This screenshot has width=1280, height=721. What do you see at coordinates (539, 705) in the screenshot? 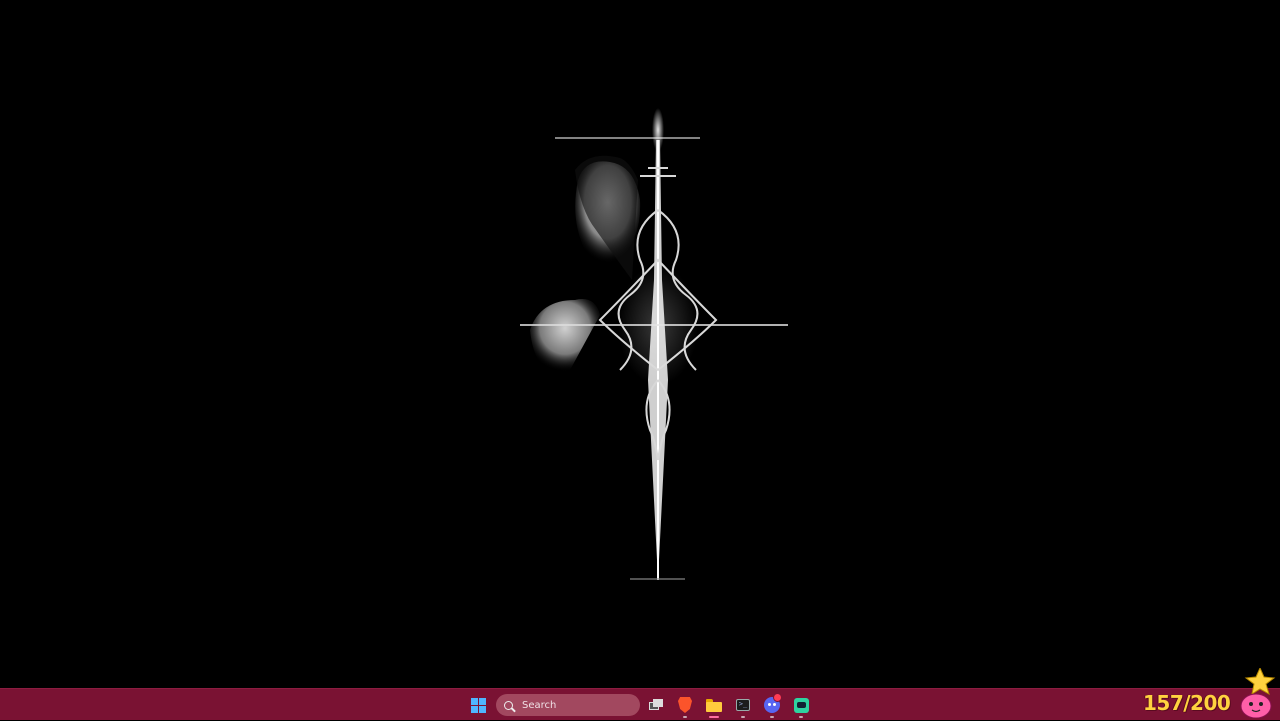
I see `search-placeholder: Search` at bounding box center [539, 705].